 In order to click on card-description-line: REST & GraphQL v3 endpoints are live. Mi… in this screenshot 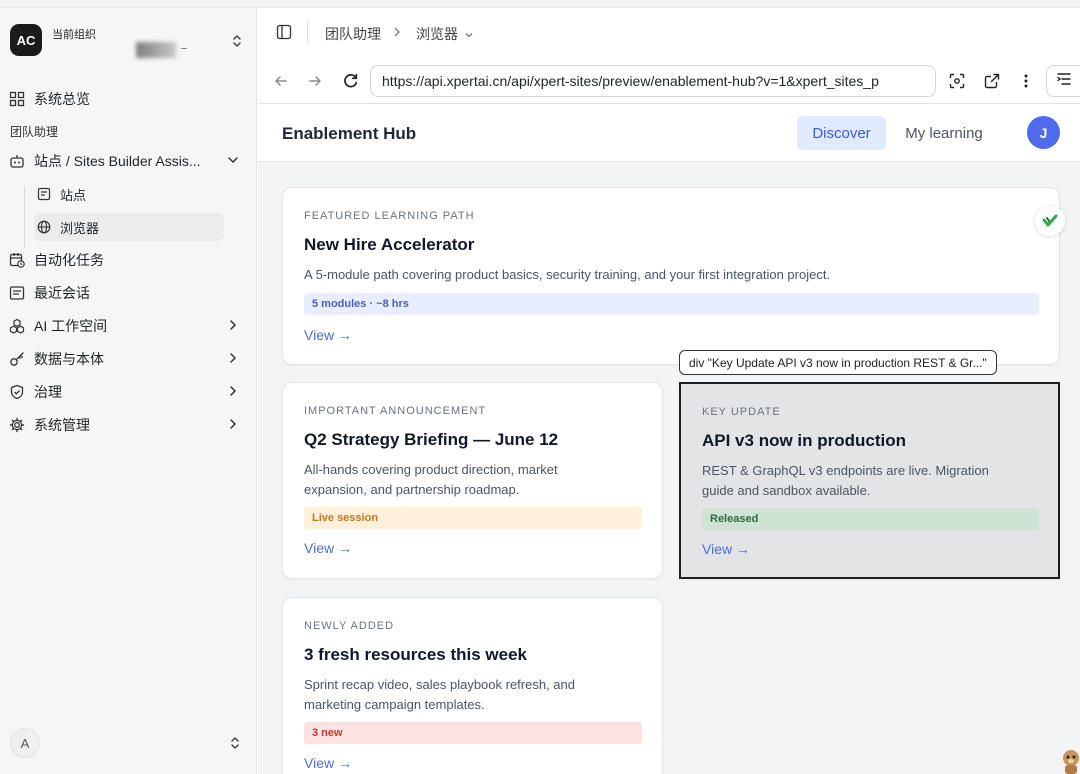, I will do `click(845, 470)`.